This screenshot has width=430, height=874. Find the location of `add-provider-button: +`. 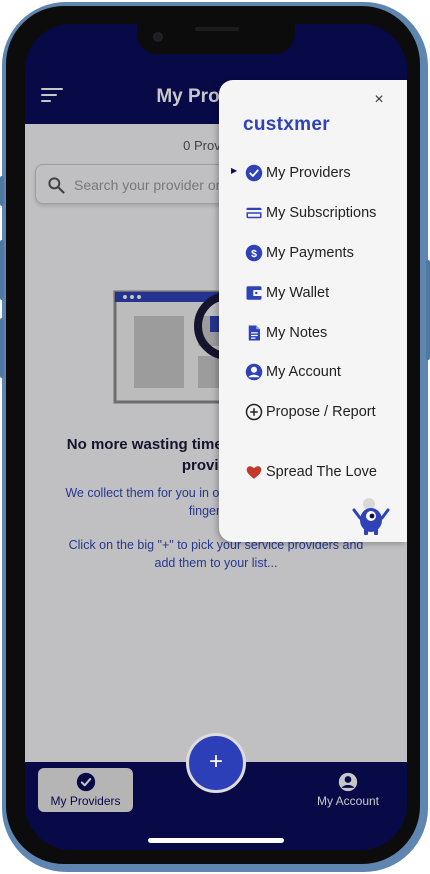

add-provider-button: + is located at coordinates (216, 763).